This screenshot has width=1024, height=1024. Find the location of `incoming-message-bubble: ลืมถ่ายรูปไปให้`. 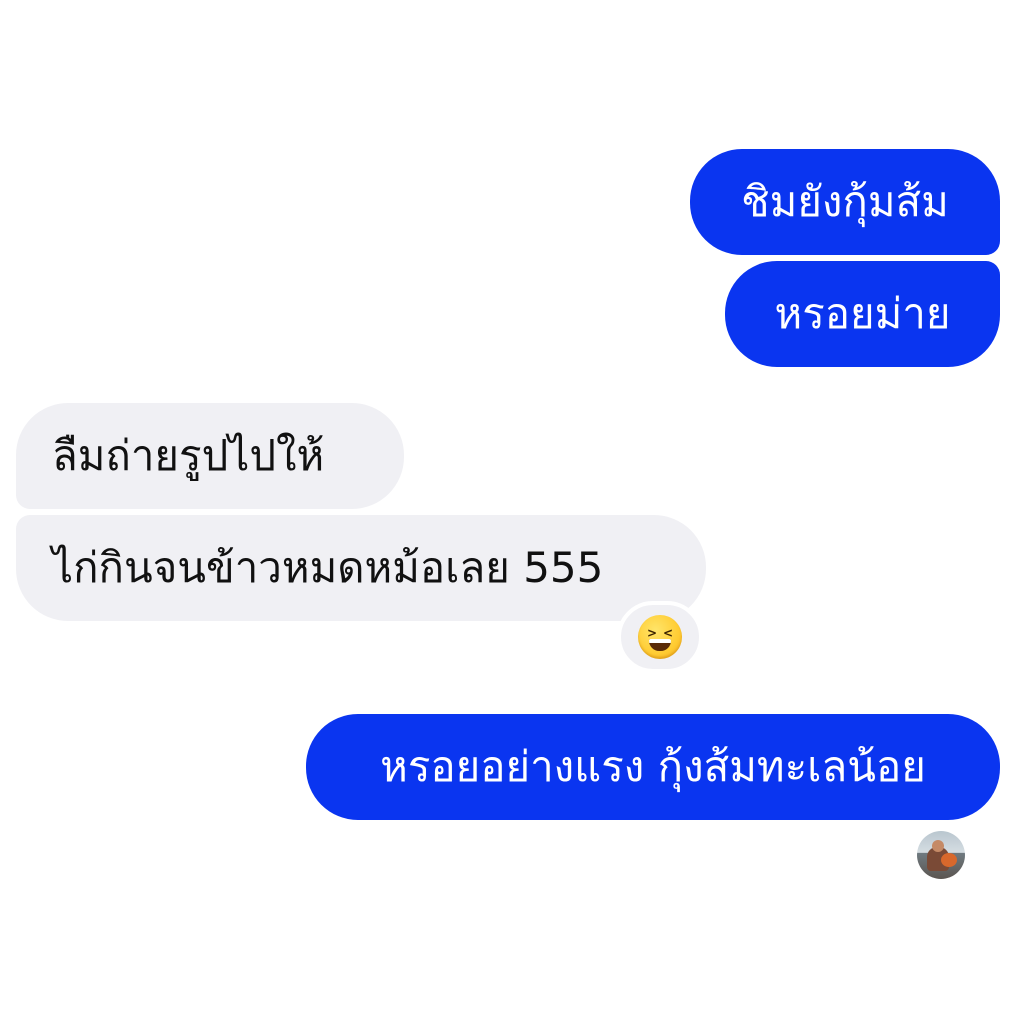

incoming-message-bubble: ลืมถ่ายรูปไปให้ is located at coordinates (210, 456).